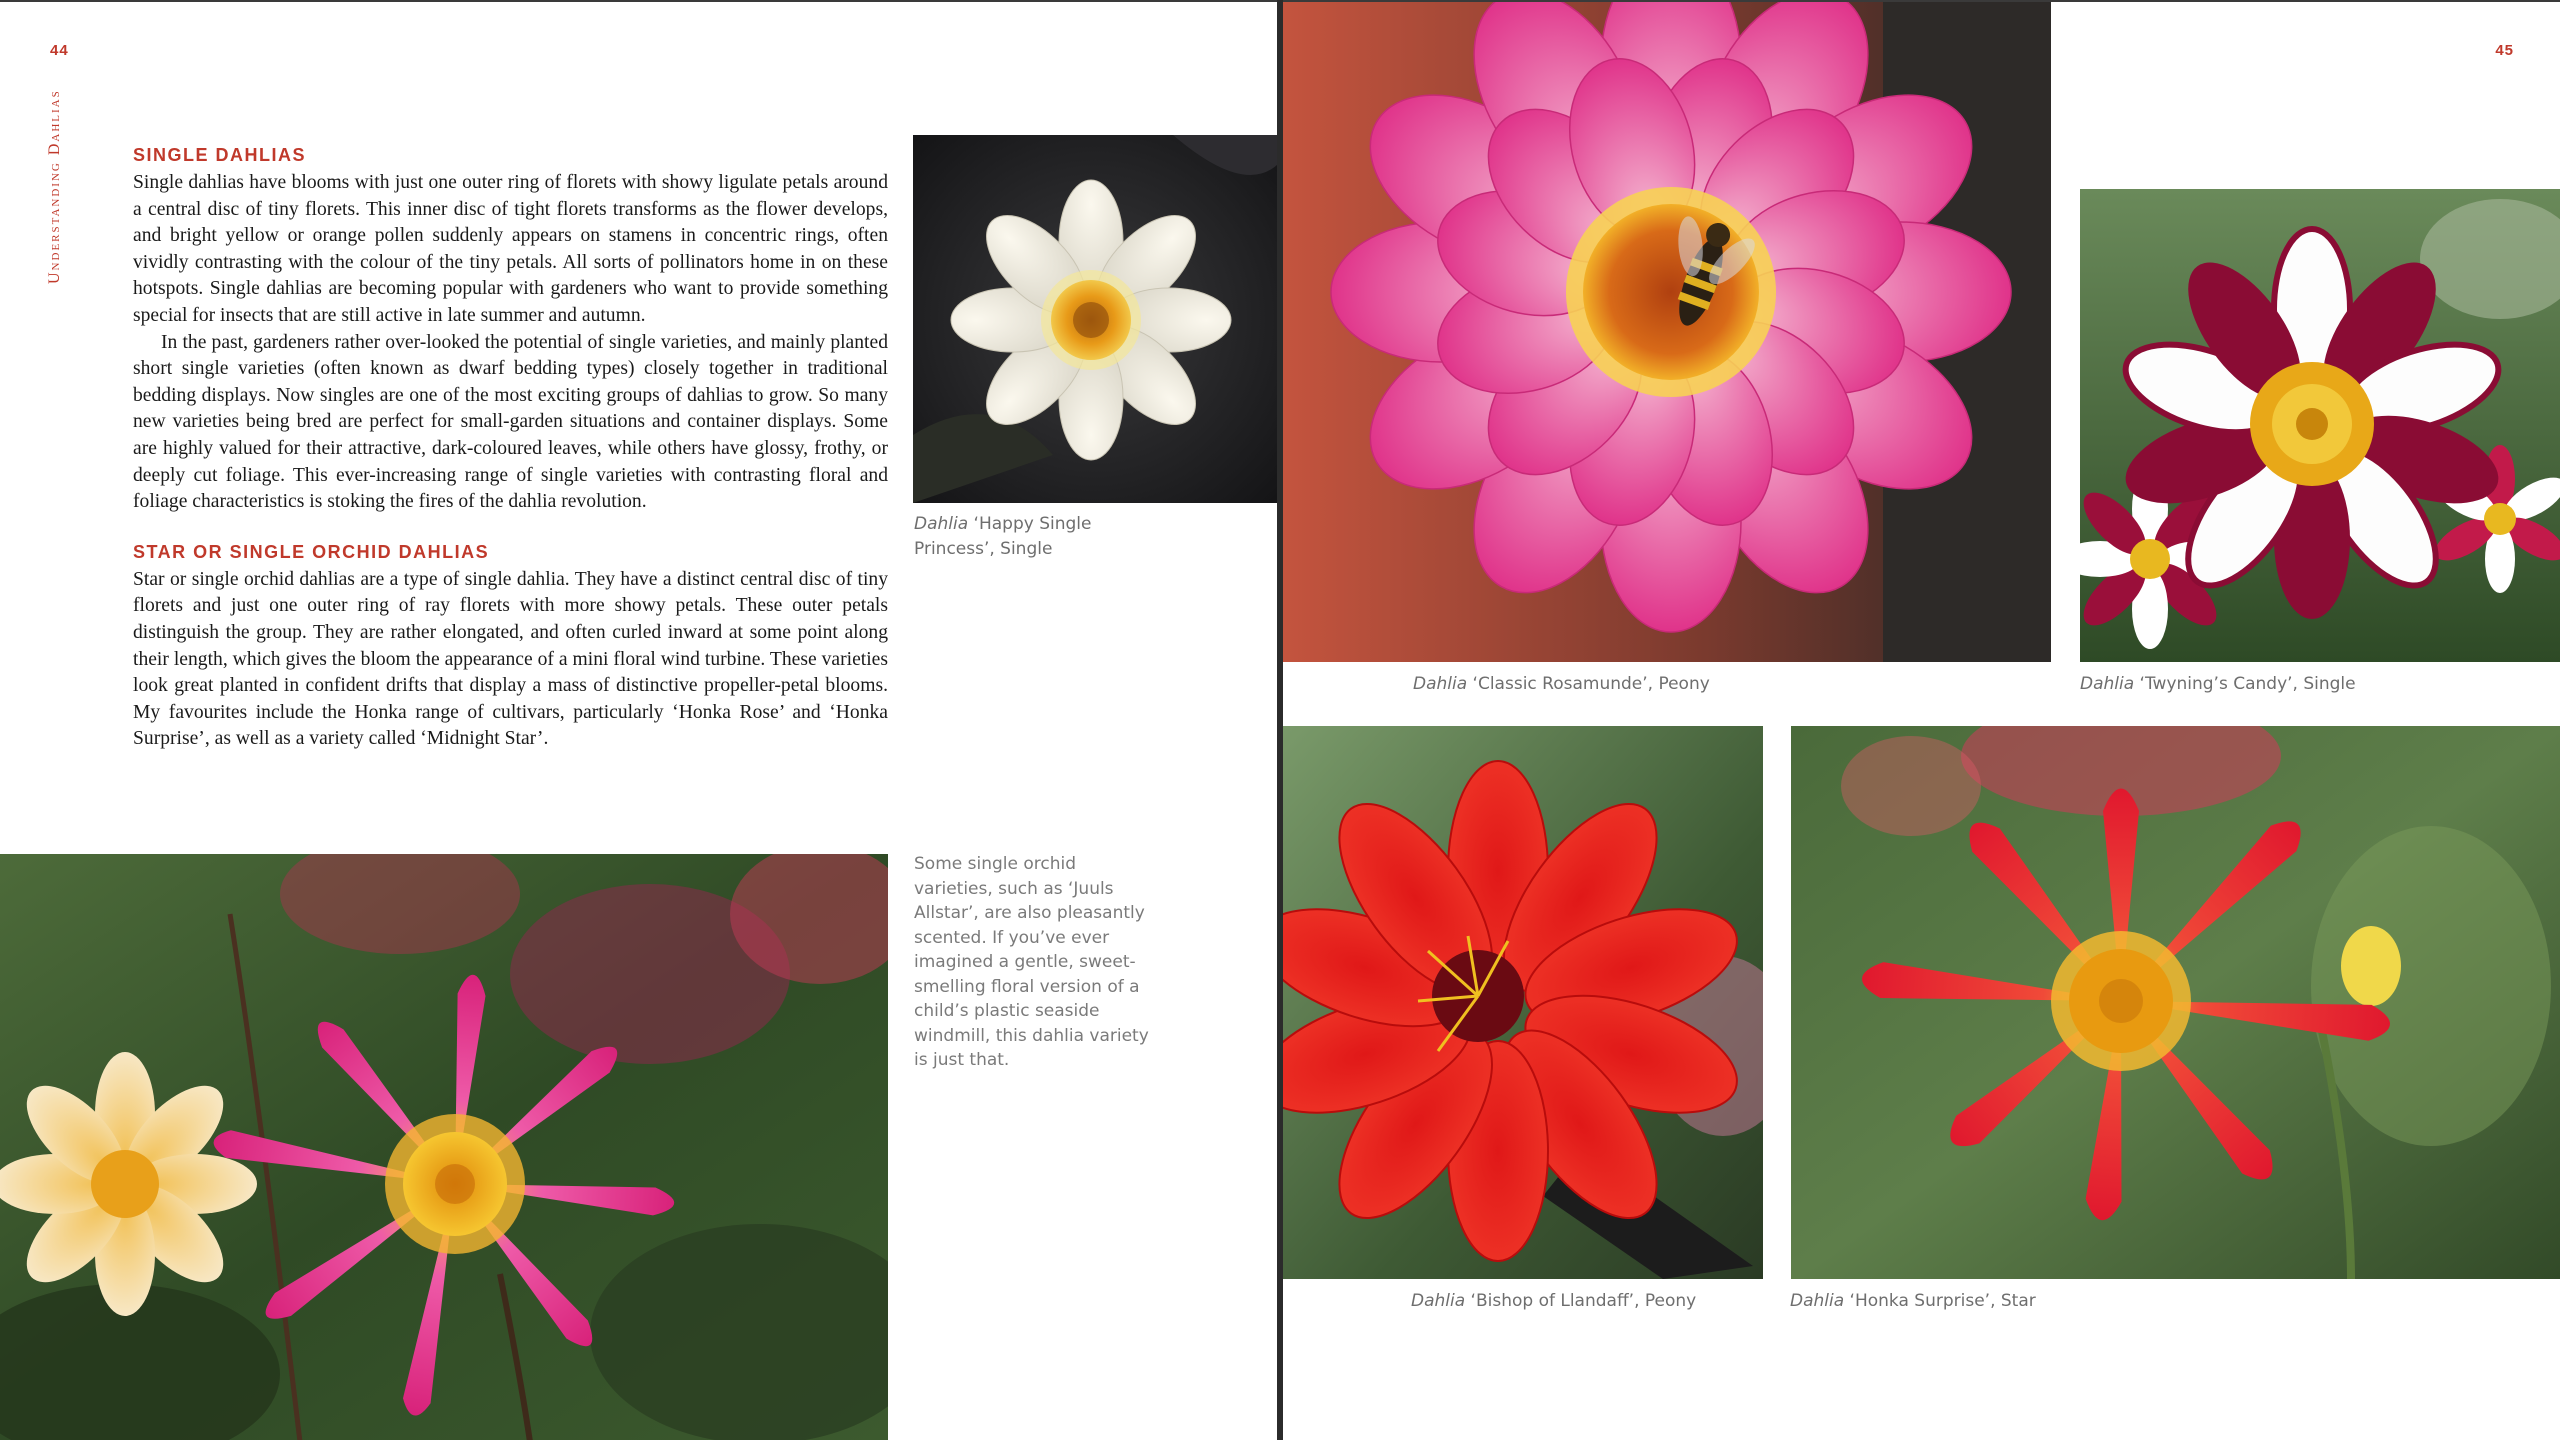  I want to click on section-heading-single-dahlias: Single Dahlias, so click(220, 155).